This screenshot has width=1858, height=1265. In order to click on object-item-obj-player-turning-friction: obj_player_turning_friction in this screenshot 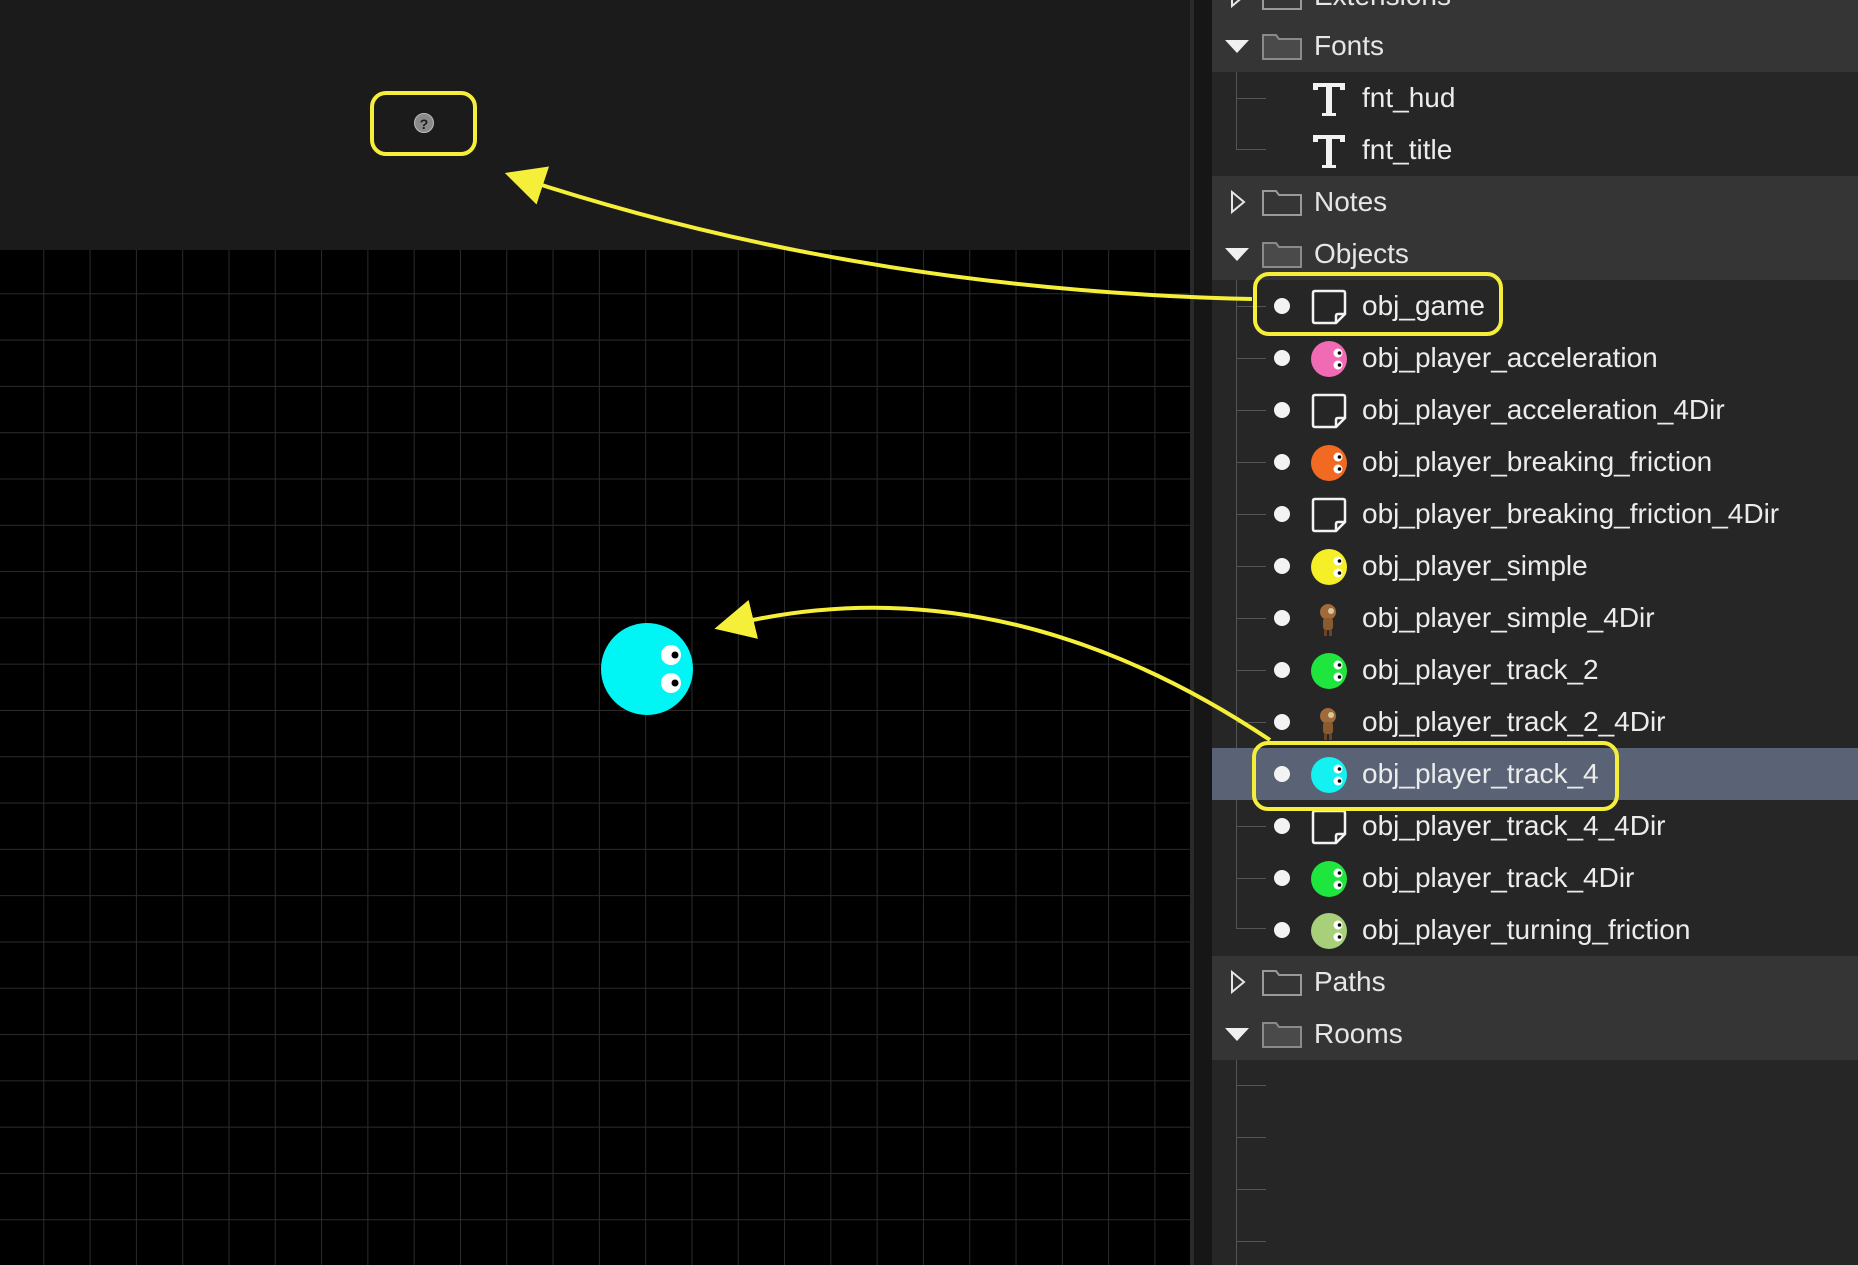, I will do `click(1535, 930)`.